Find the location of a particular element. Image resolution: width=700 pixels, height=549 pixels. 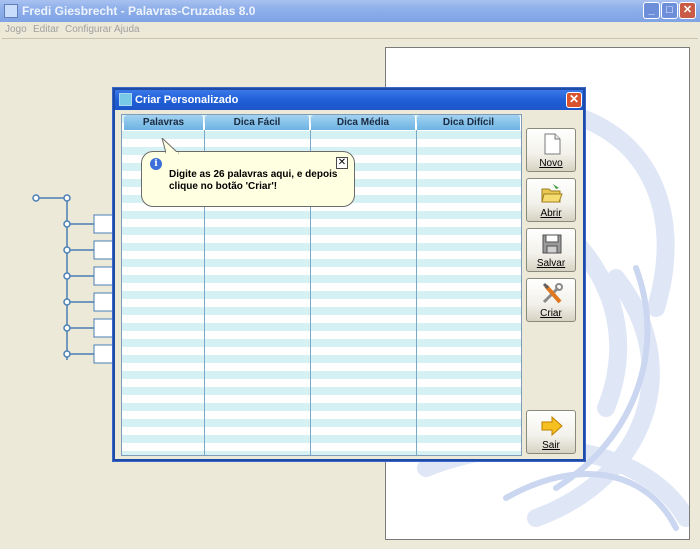

menu-configurar: Configurar is located at coordinates (88, 29).